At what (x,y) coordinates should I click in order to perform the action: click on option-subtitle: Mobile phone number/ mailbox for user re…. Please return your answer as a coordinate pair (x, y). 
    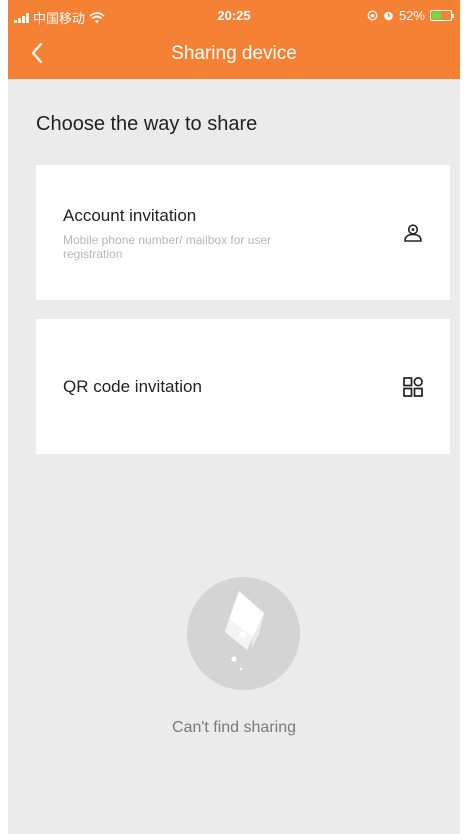
    Looking at the image, I should click on (167, 247).